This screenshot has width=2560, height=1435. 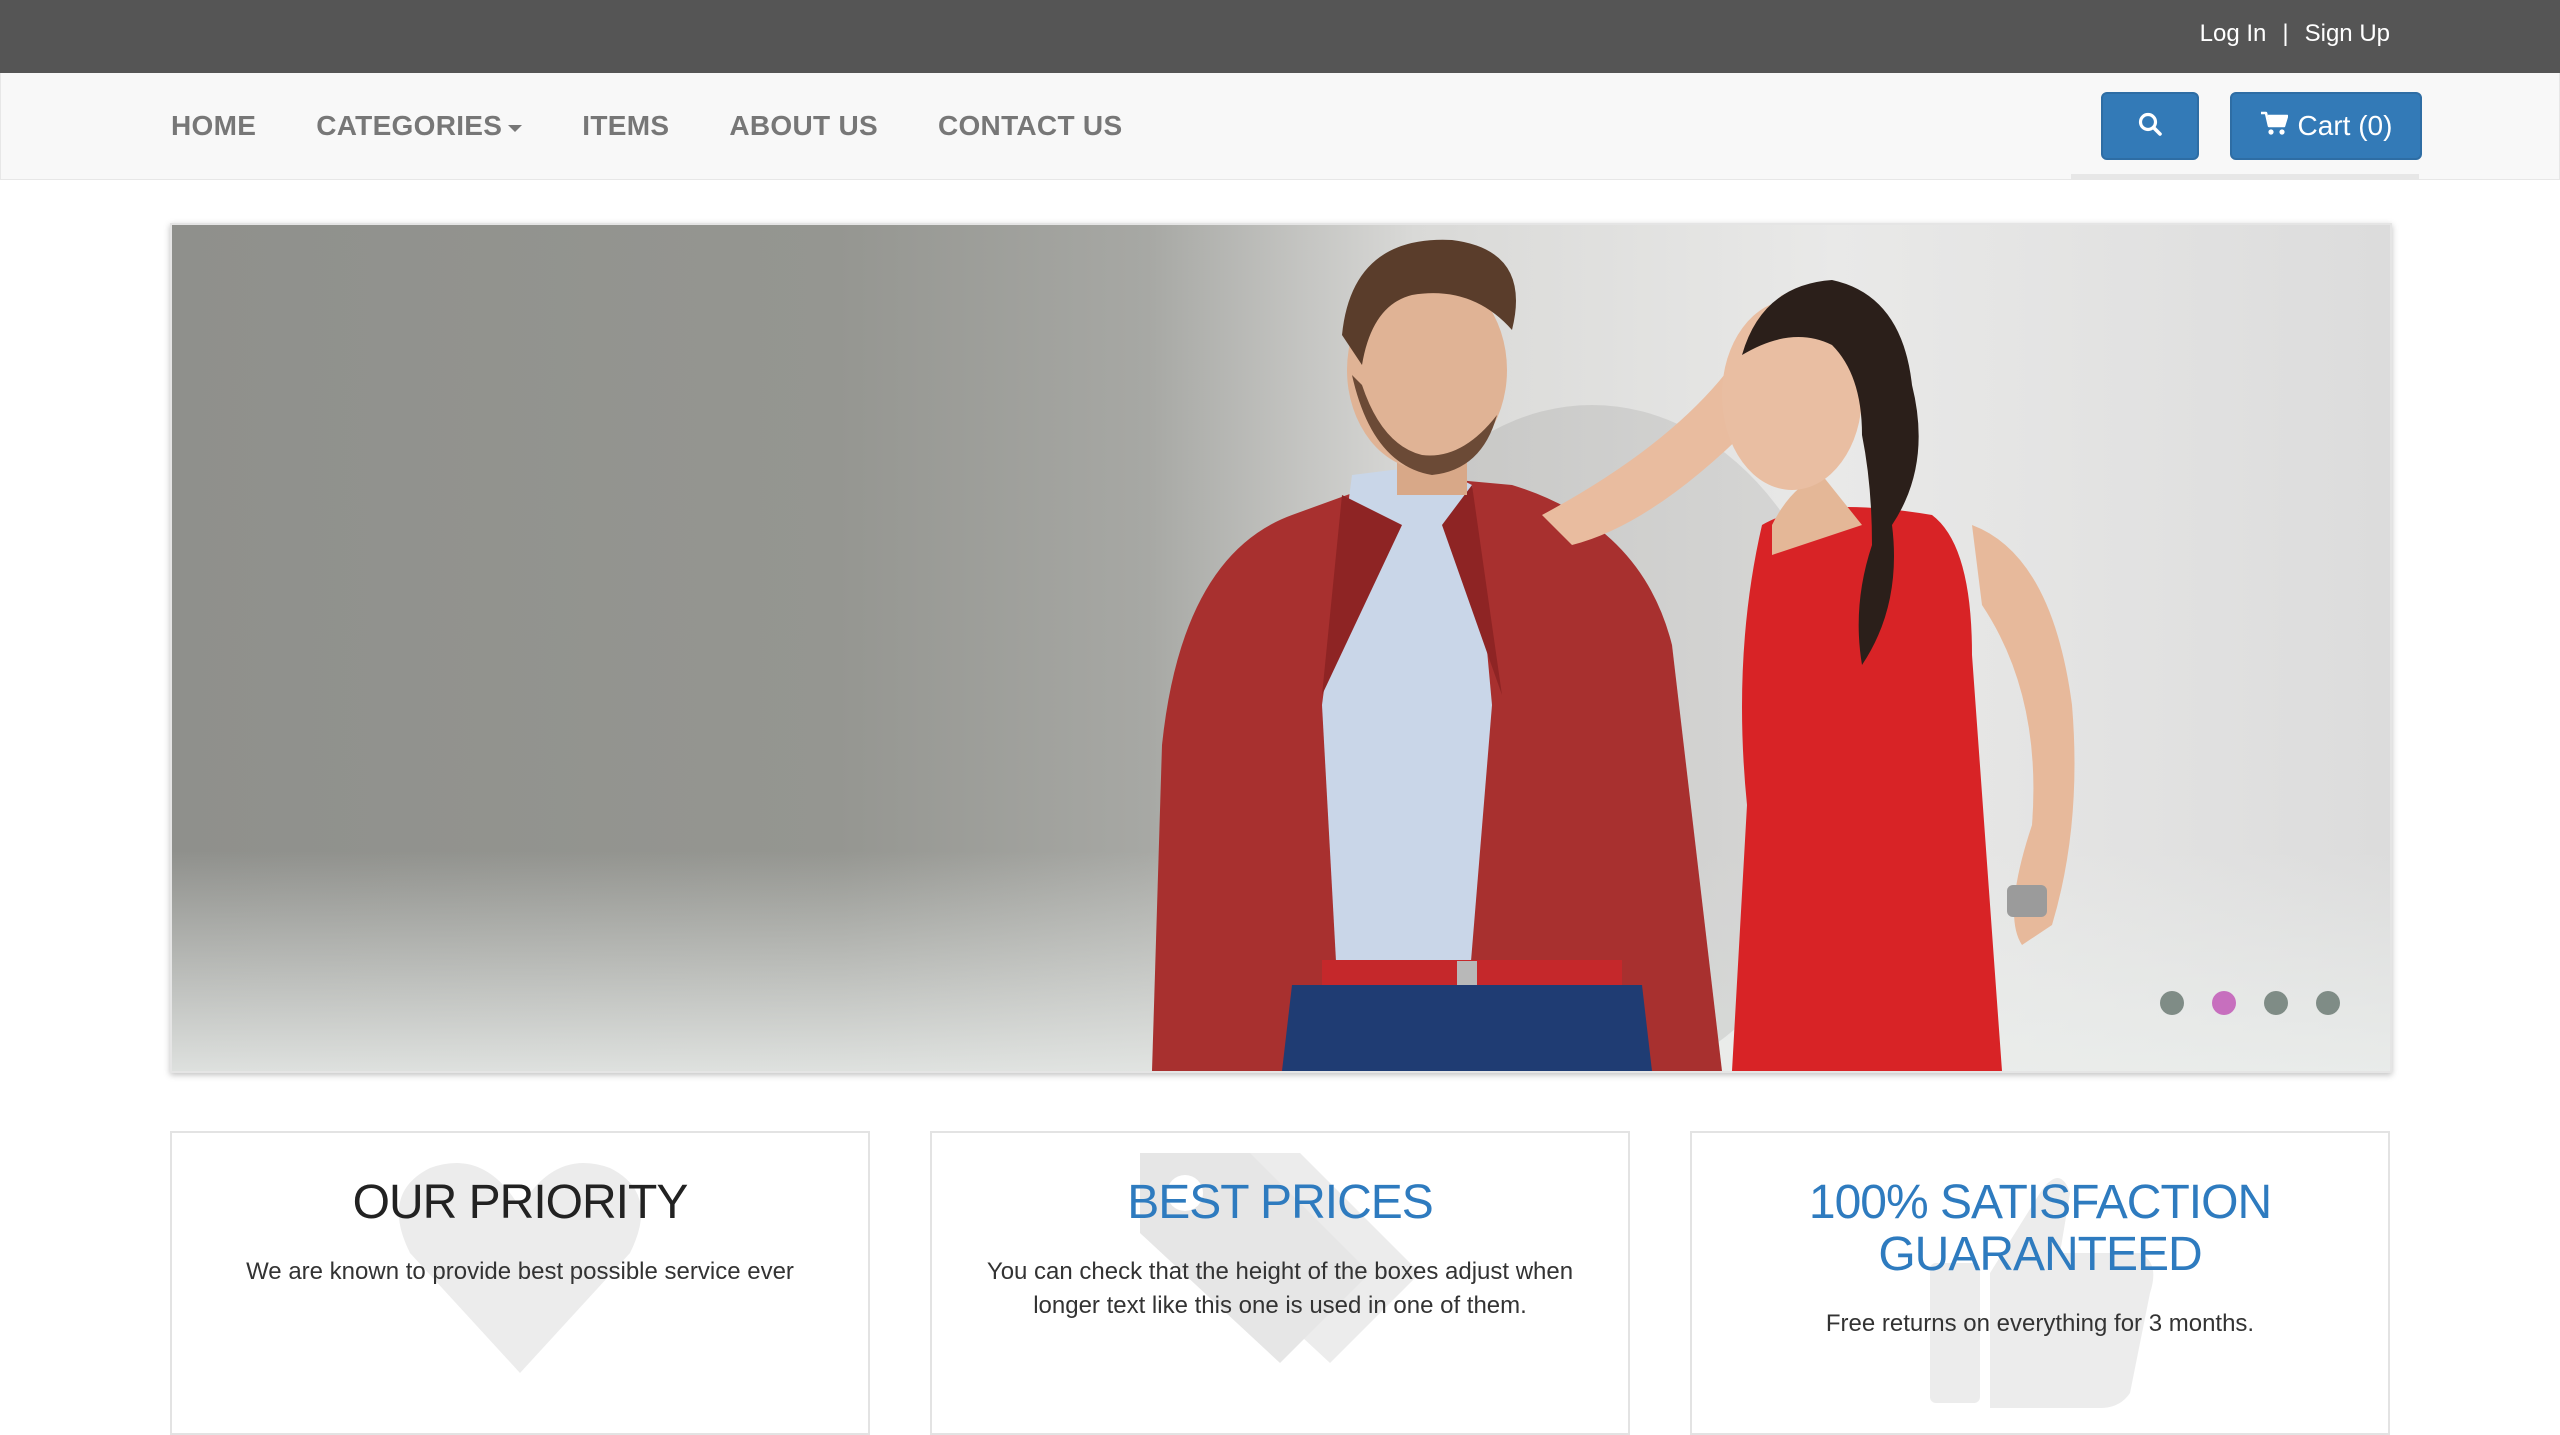 I want to click on caret-down-icon, so click(x=515, y=128).